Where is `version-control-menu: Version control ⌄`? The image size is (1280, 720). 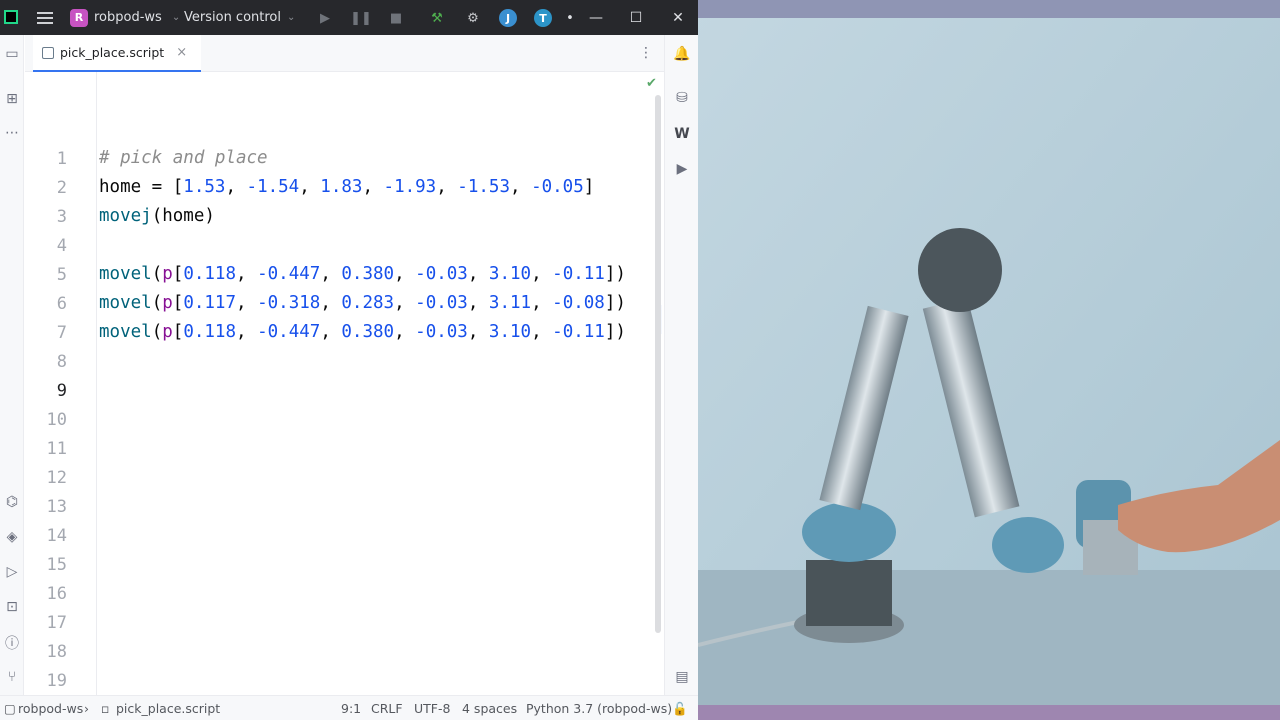
version-control-menu: Version control ⌄ is located at coordinates (239, 17).